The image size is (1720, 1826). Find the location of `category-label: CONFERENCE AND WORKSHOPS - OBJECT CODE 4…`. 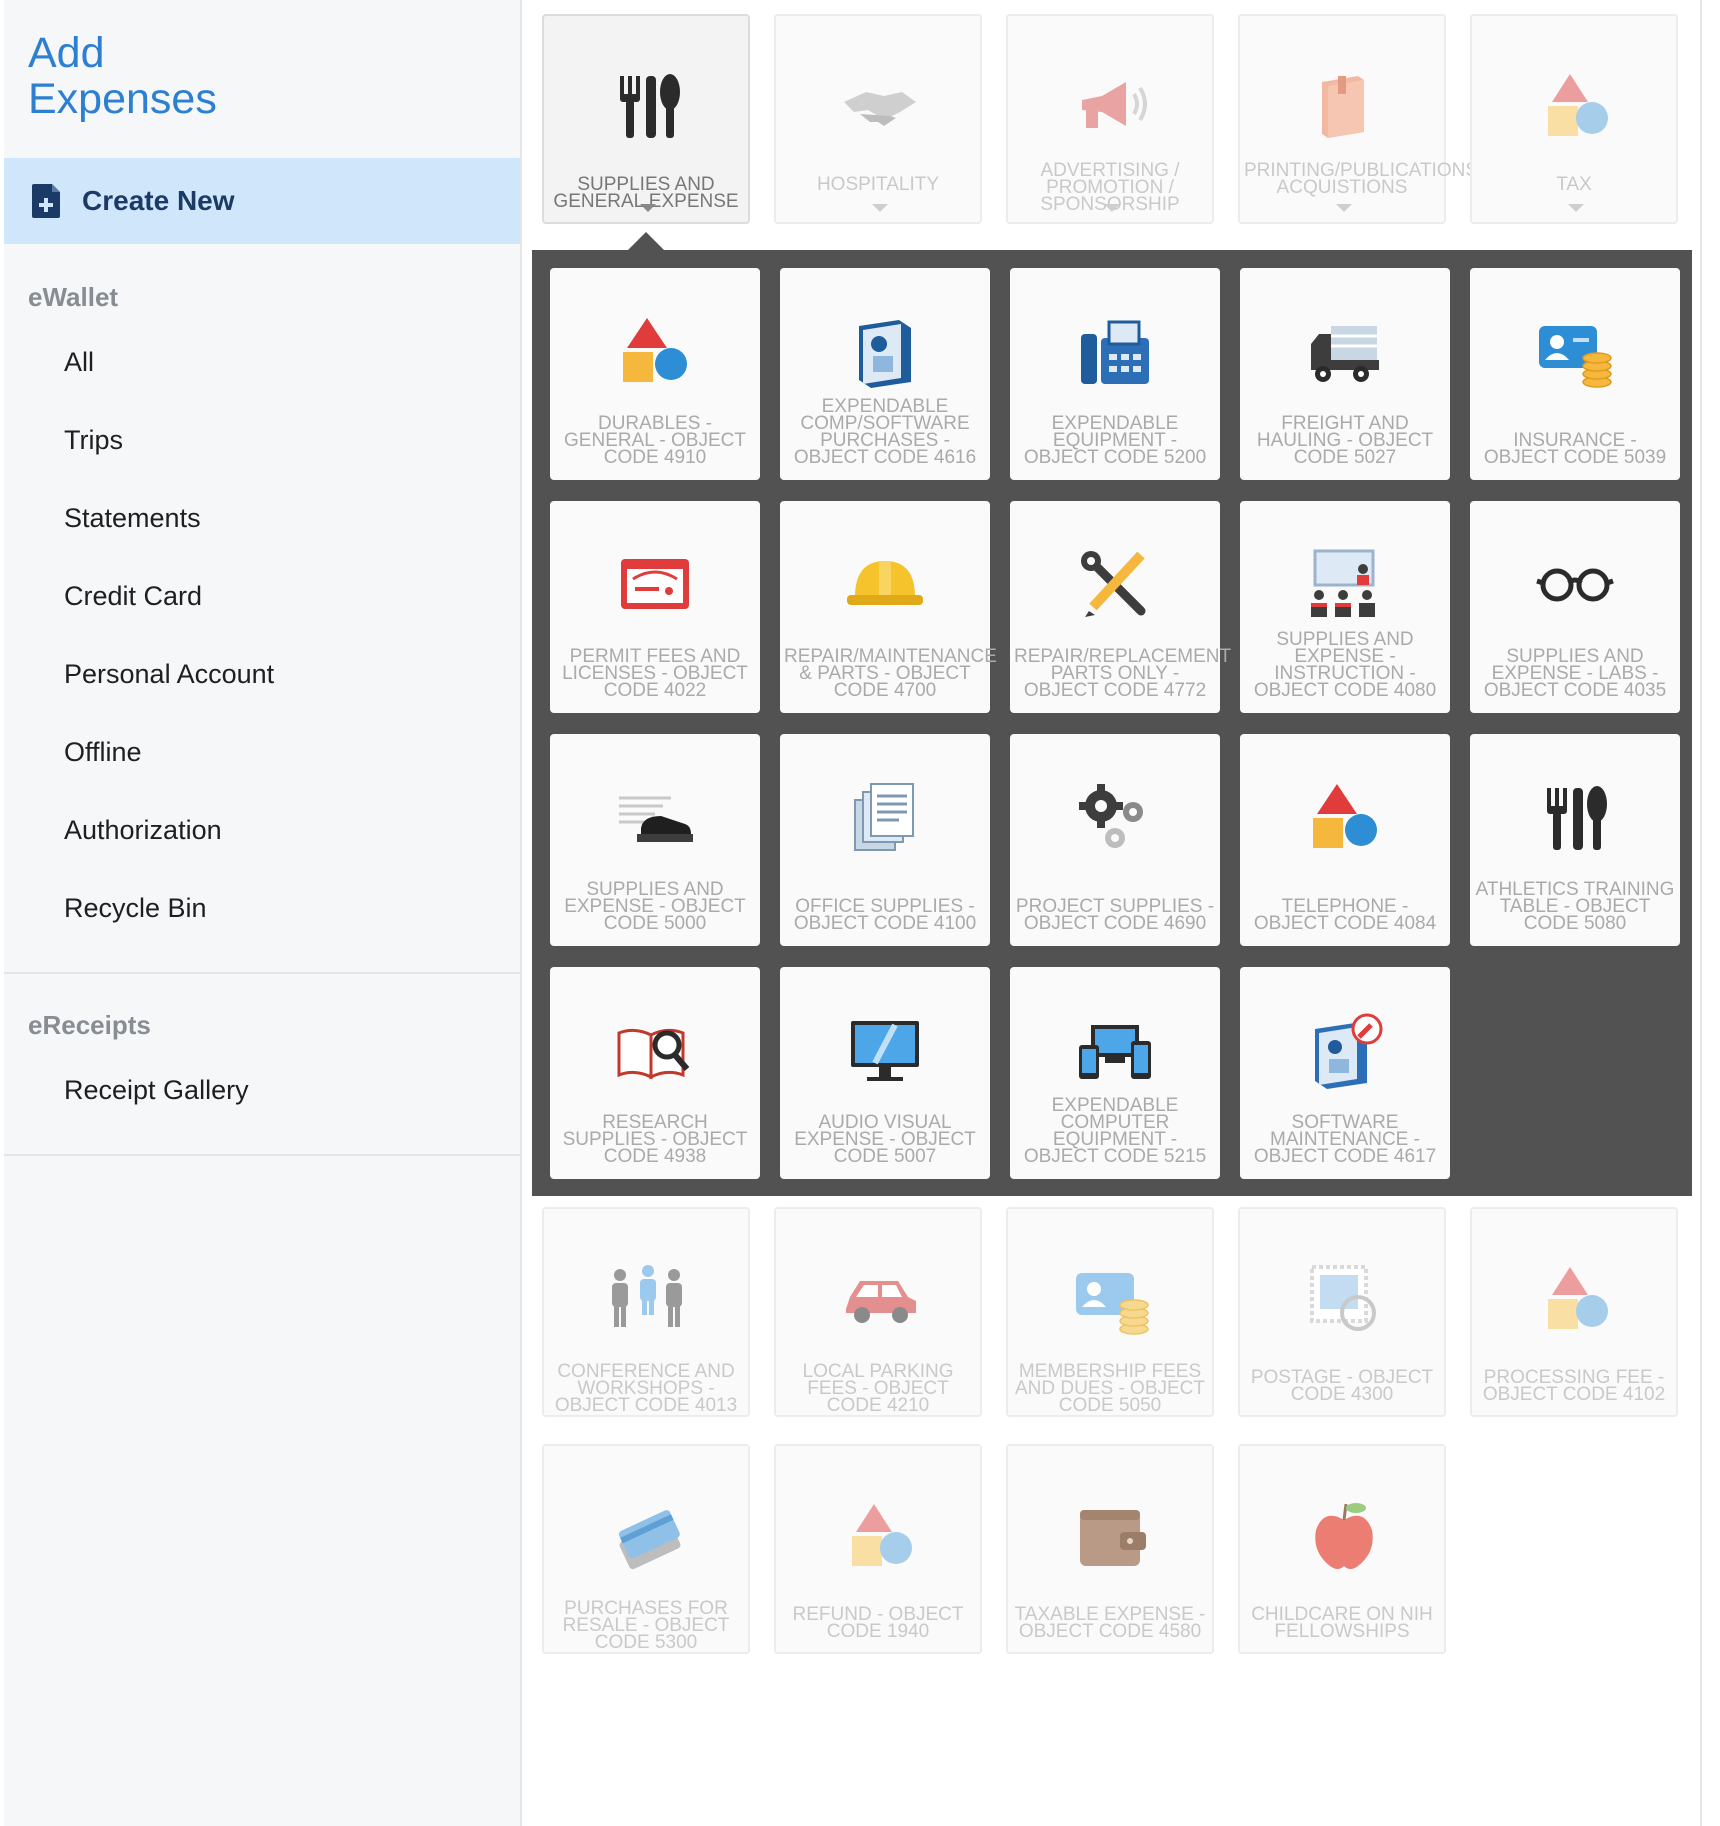

category-label: CONFERENCE AND WORKSHOPS - OBJECT CODE 4… is located at coordinates (646, 1388).